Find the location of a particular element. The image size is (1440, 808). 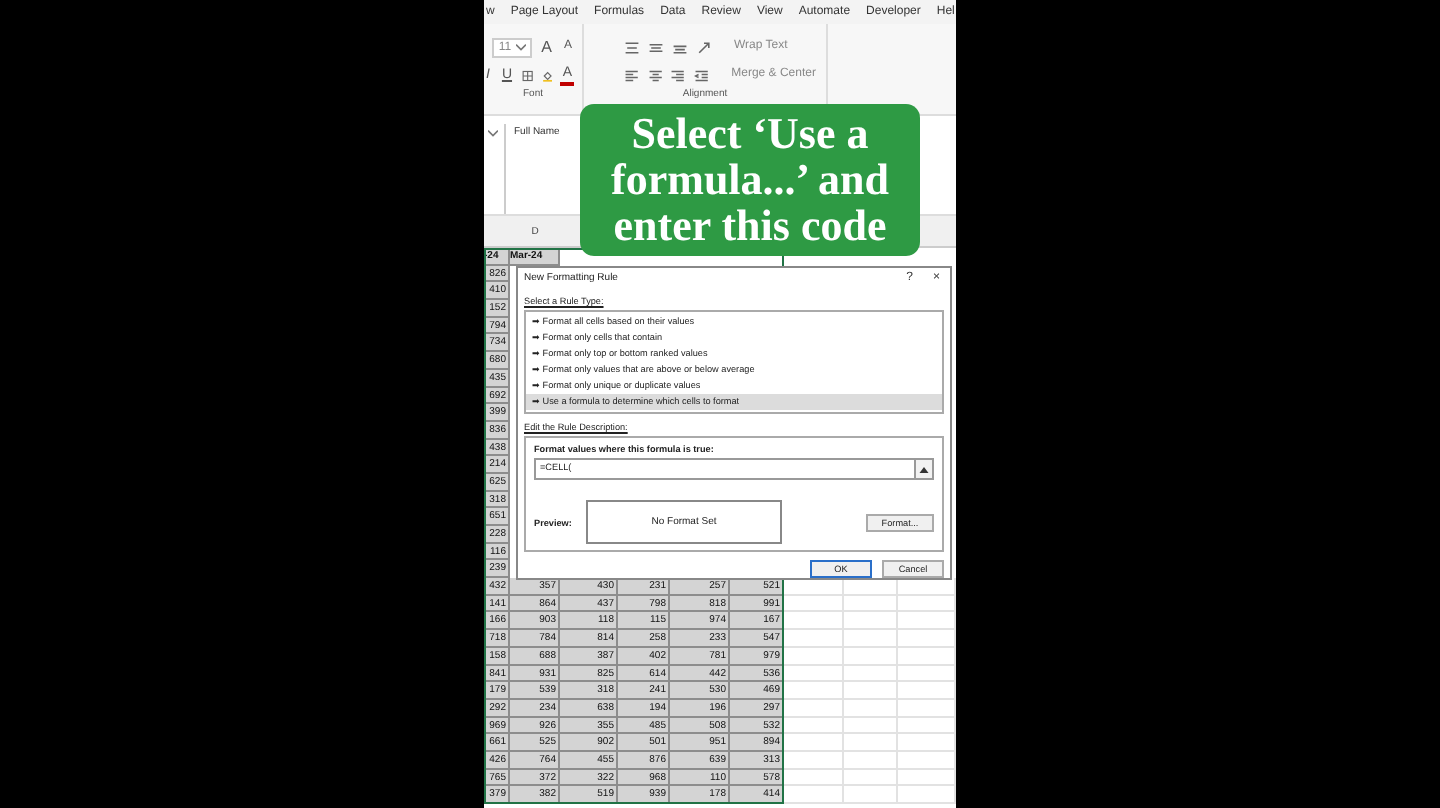

caption-banner: Select ‘Use a formula...’ and enter this code is located at coordinates (750, 180).